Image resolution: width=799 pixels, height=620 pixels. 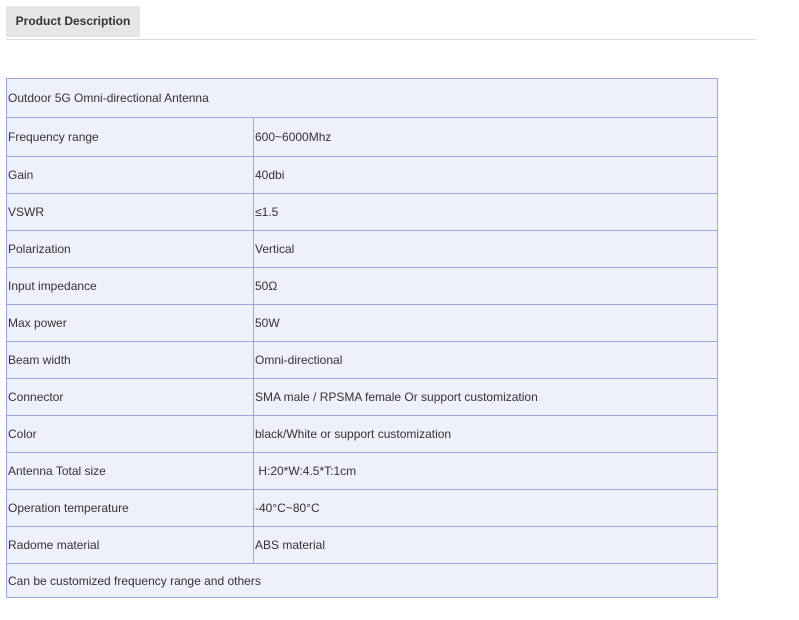 I want to click on spec-value: -40°C~80°C, so click(x=485, y=508).